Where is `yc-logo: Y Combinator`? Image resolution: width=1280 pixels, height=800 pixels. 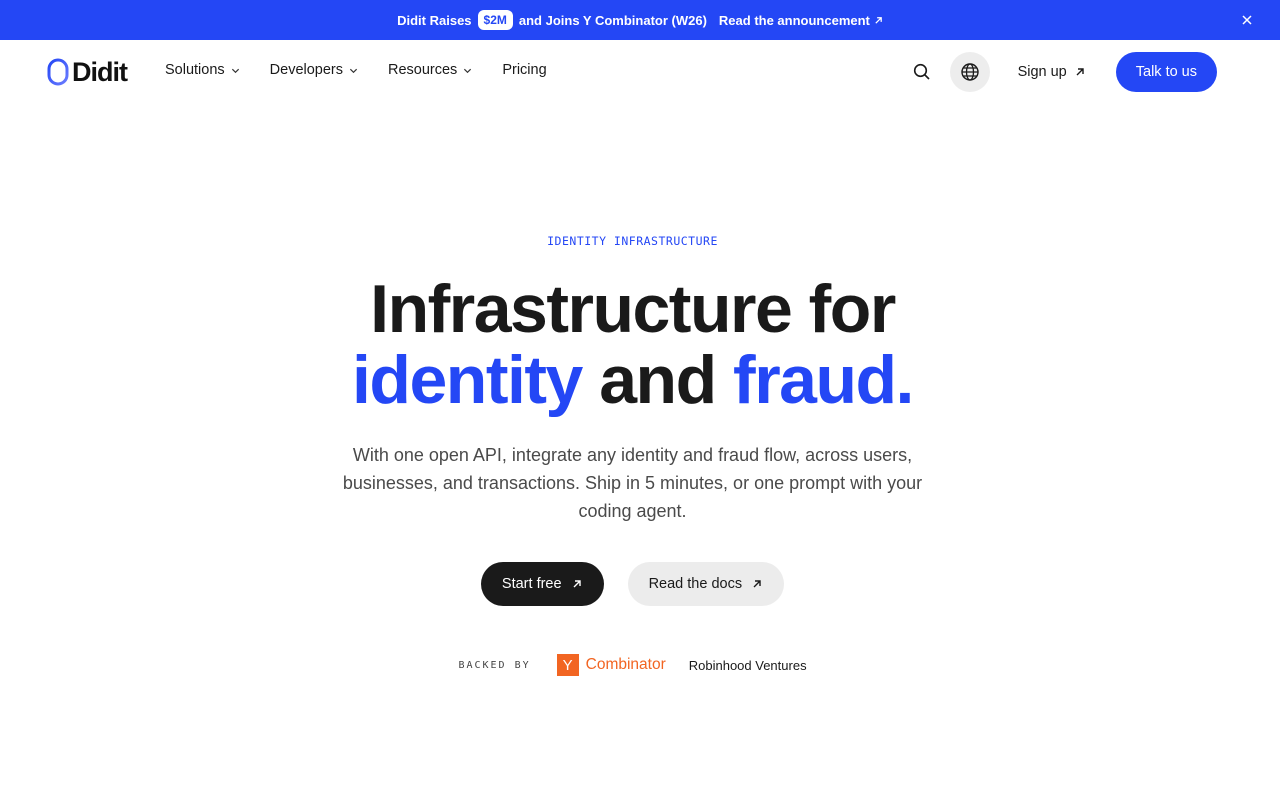 yc-logo: Y Combinator is located at coordinates (611, 665).